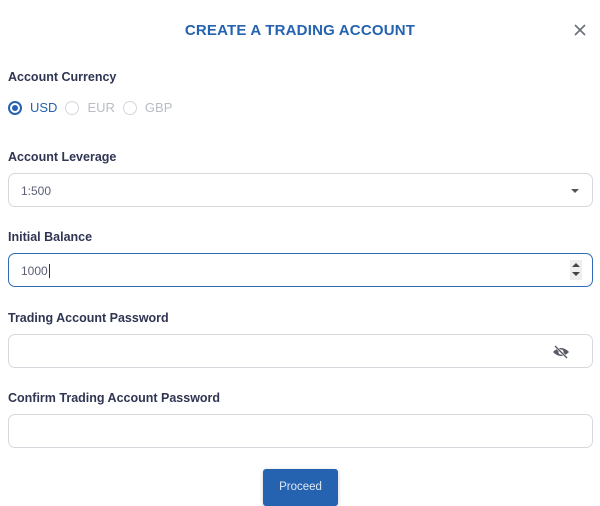 The height and width of the screenshot is (506, 600). Describe the element at coordinates (300, 487) in the screenshot. I see `proceed-button: Proceed` at that location.